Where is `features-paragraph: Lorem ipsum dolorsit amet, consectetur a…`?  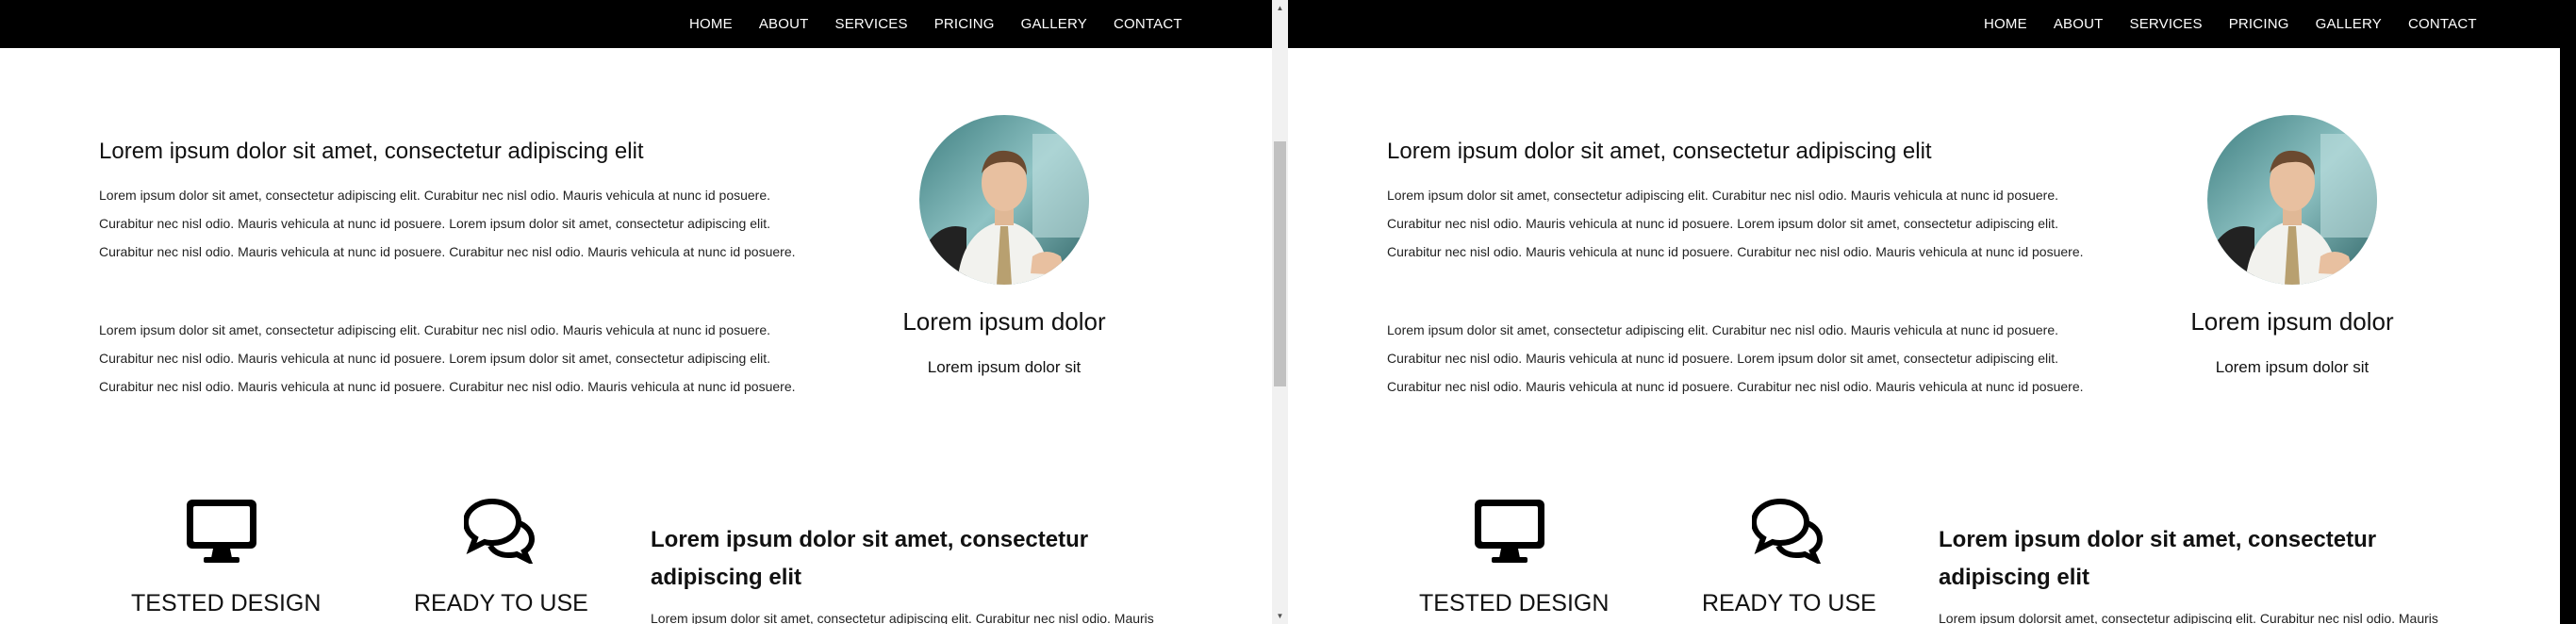 features-paragraph: Lorem ipsum dolorsit amet, consectetur a… is located at coordinates (2188, 617).